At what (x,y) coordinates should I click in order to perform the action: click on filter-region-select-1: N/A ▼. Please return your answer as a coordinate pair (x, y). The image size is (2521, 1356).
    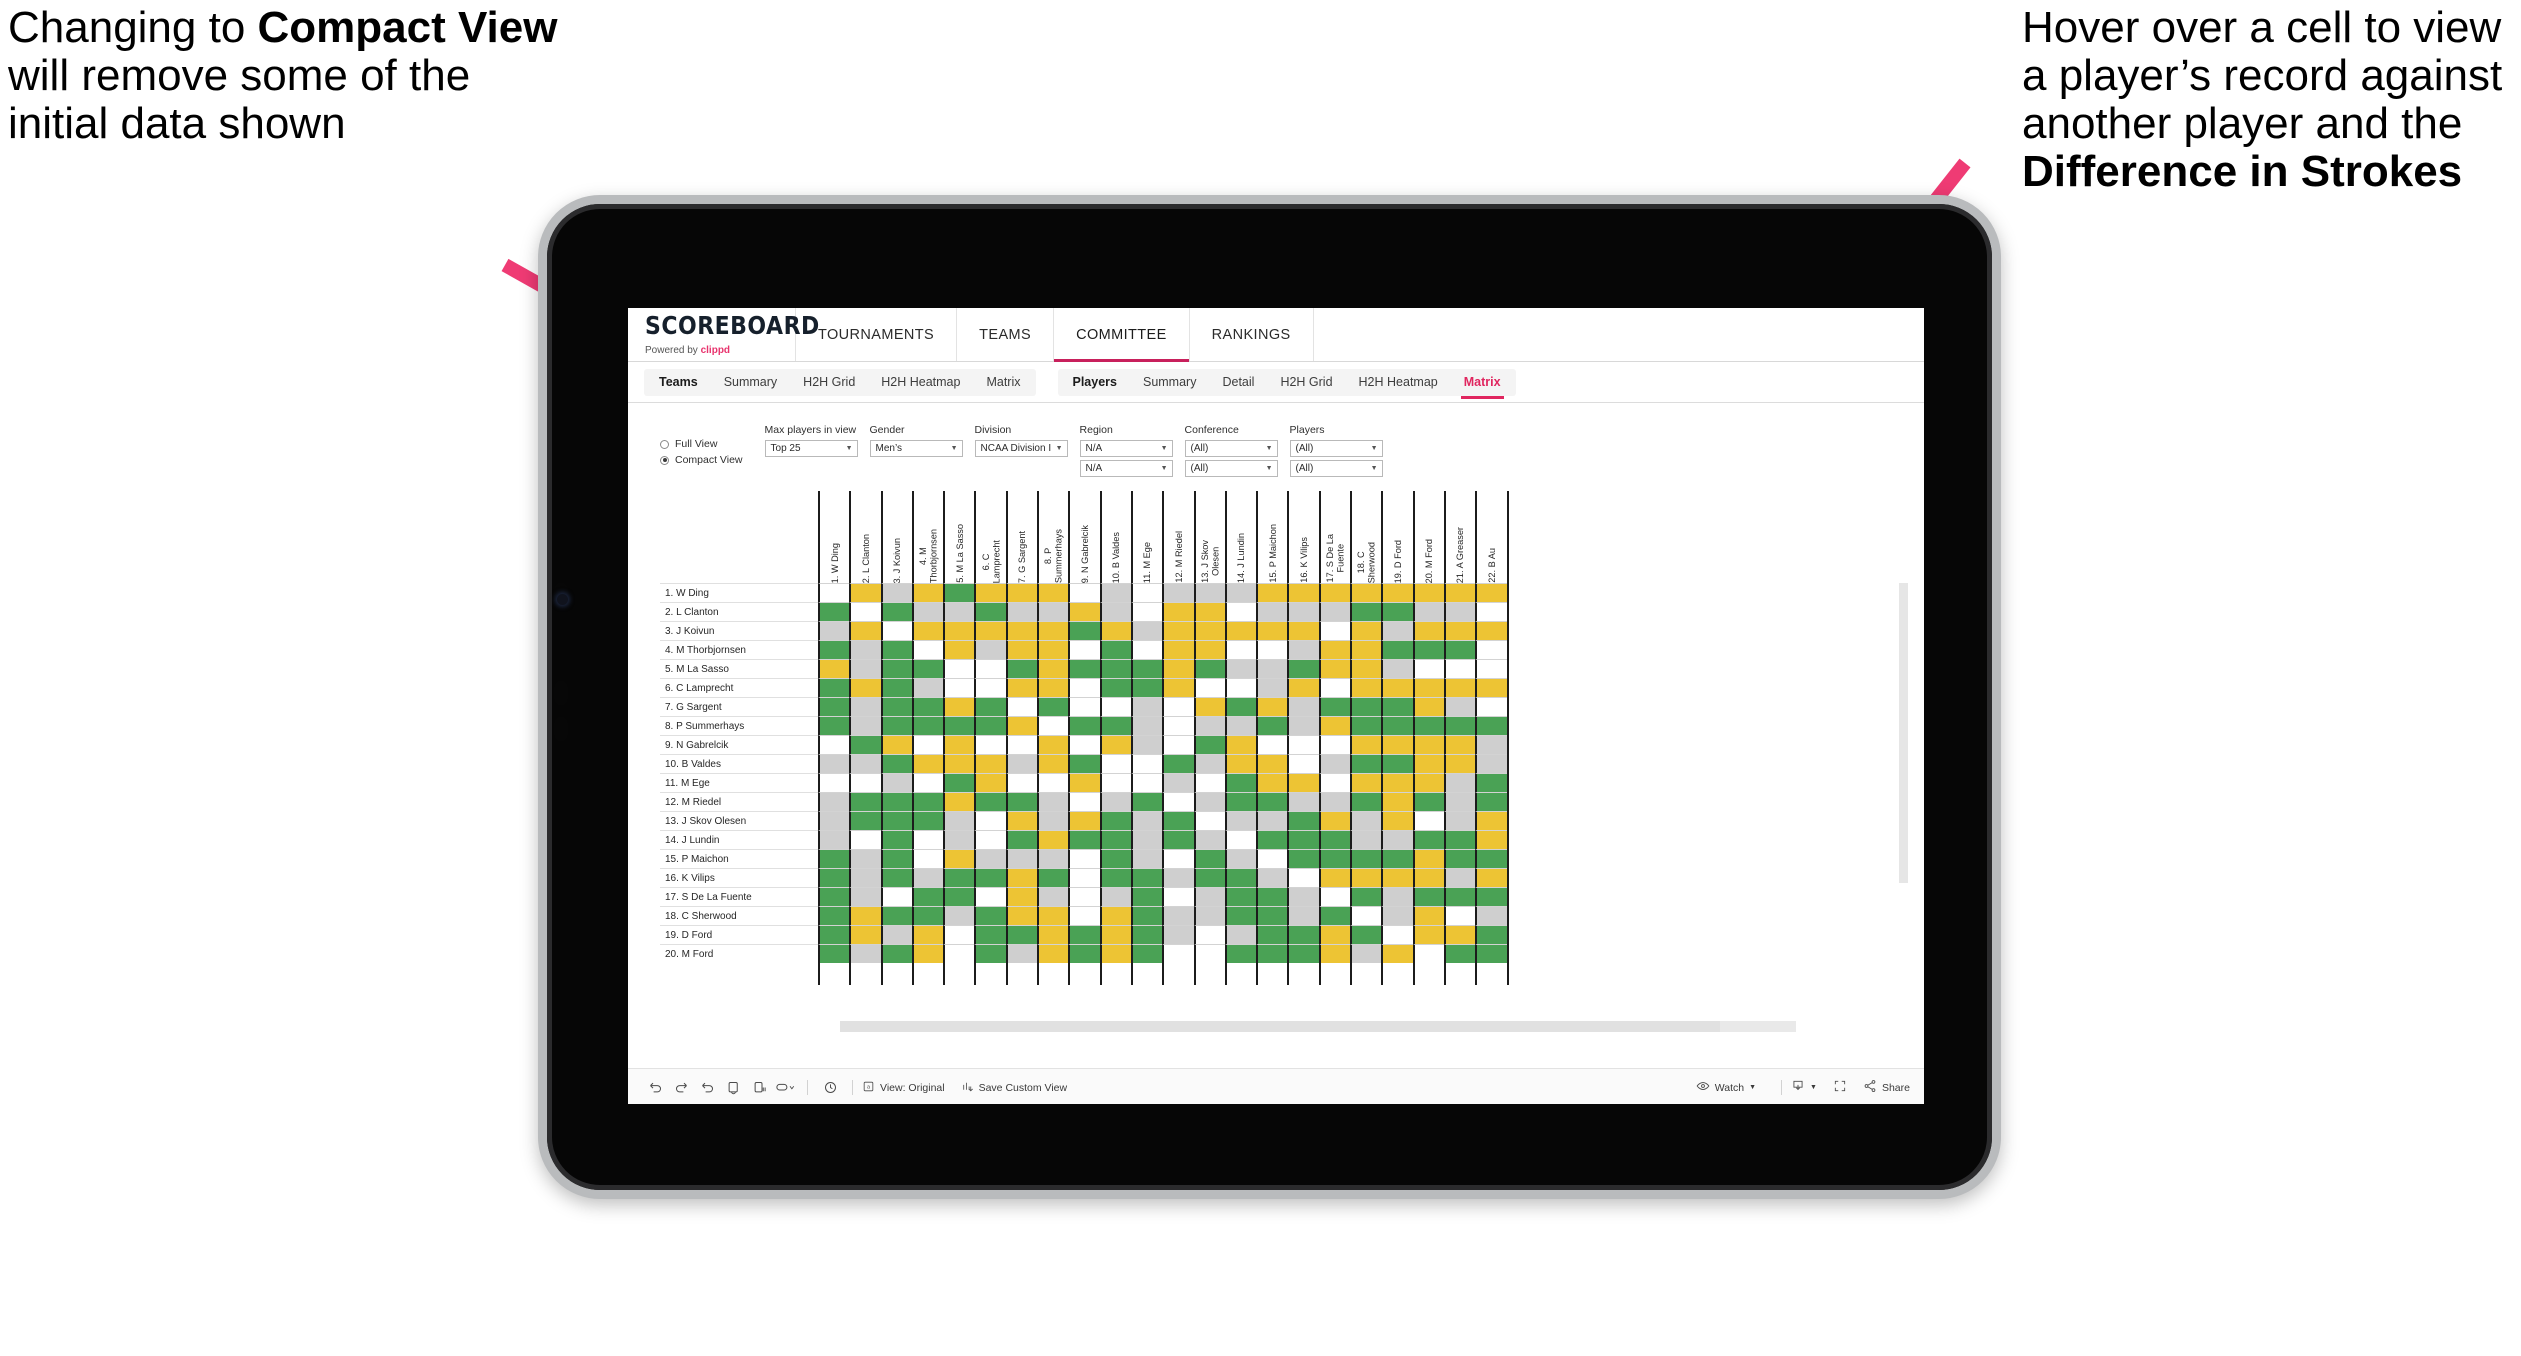
    Looking at the image, I should click on (1126, 448).